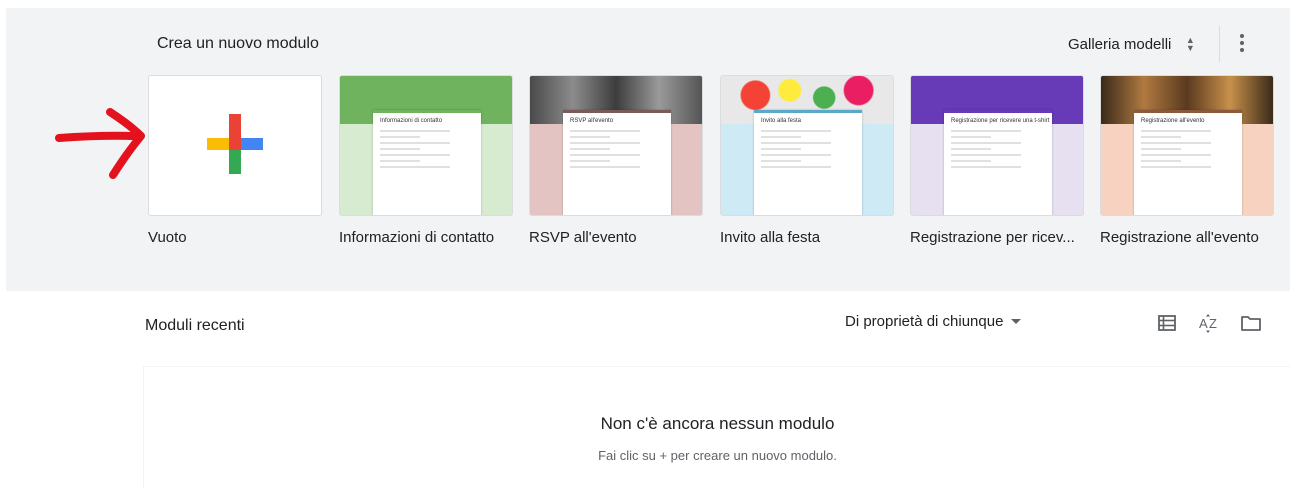 Image resolution: width=1290 pixels, height=489 pixels. I want to click on template-gallery-label: Galleria modelli, so click(1120, 44).